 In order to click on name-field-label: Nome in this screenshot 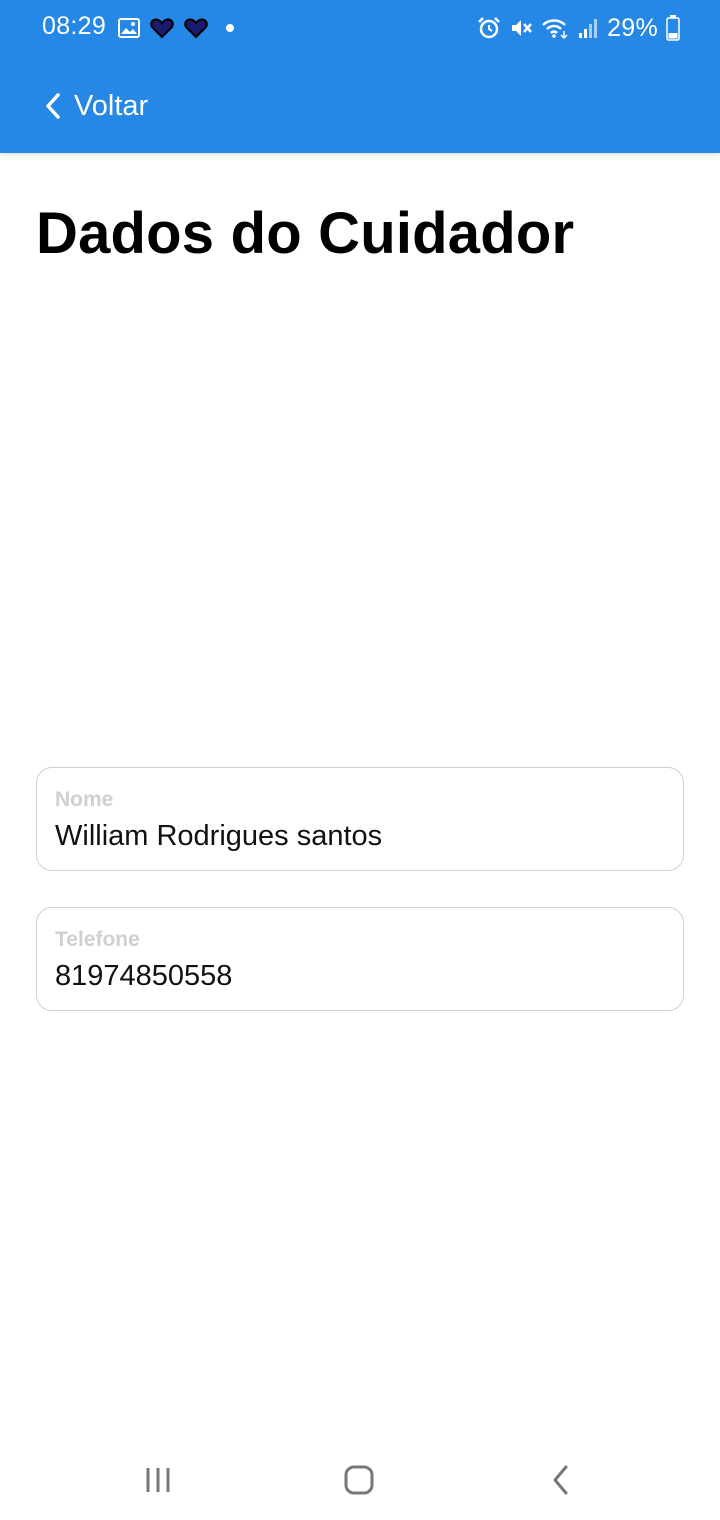, I will do `click(84, 799)`.